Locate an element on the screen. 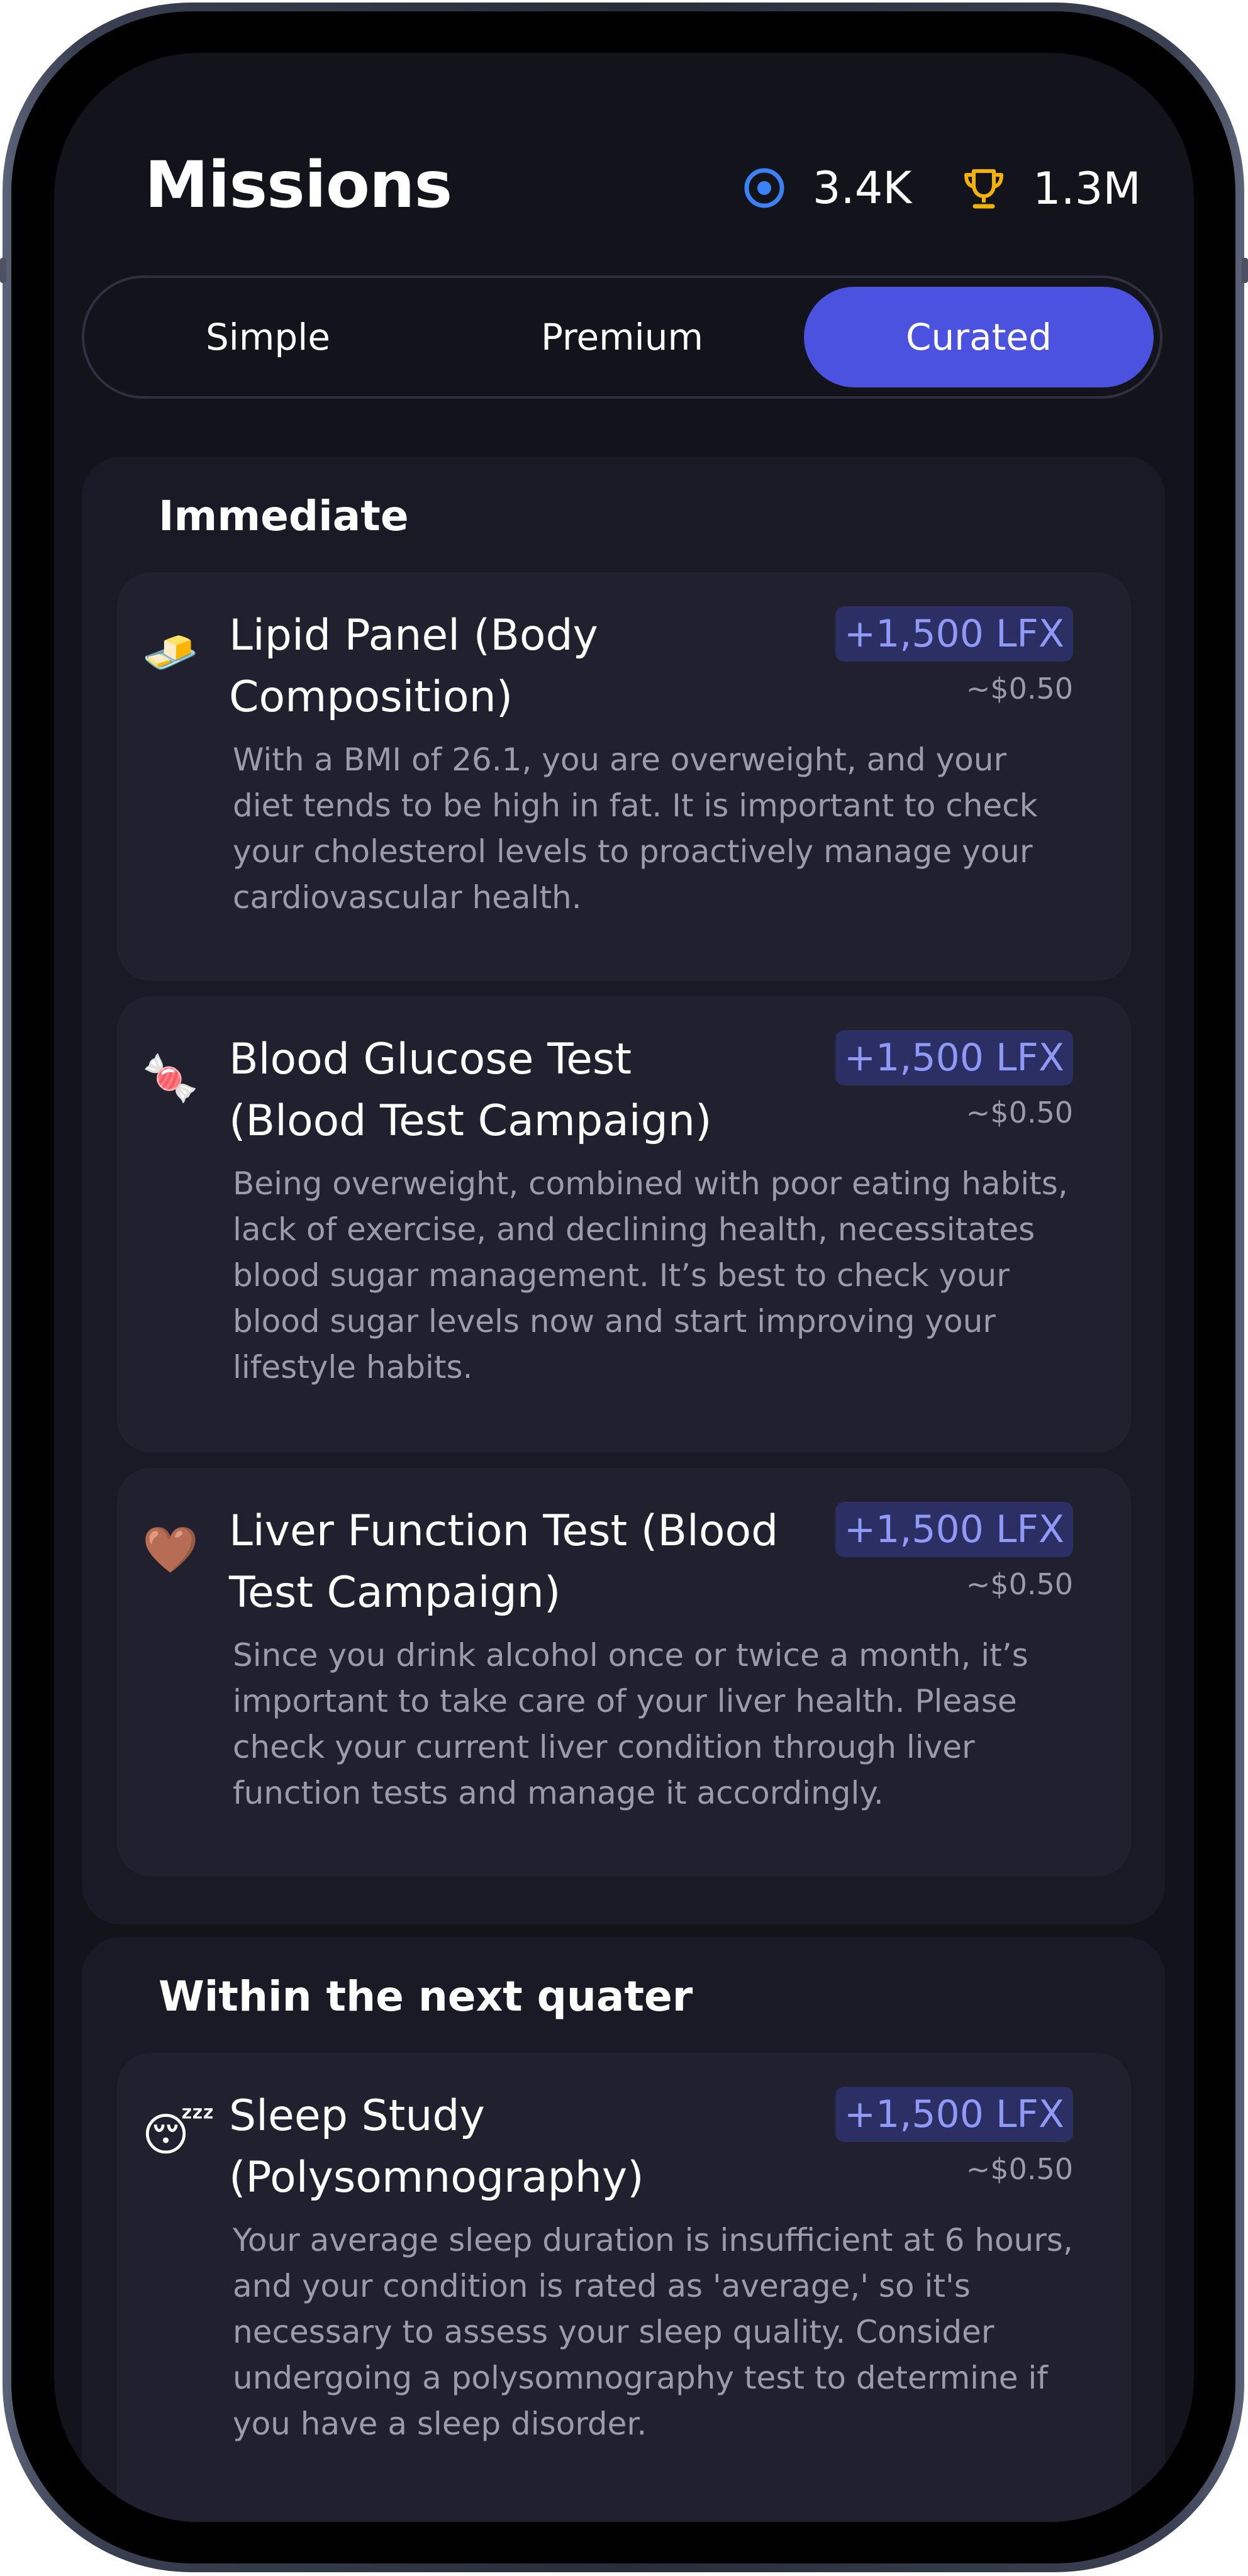  trophy-icon is located at coordinates (983, 188).